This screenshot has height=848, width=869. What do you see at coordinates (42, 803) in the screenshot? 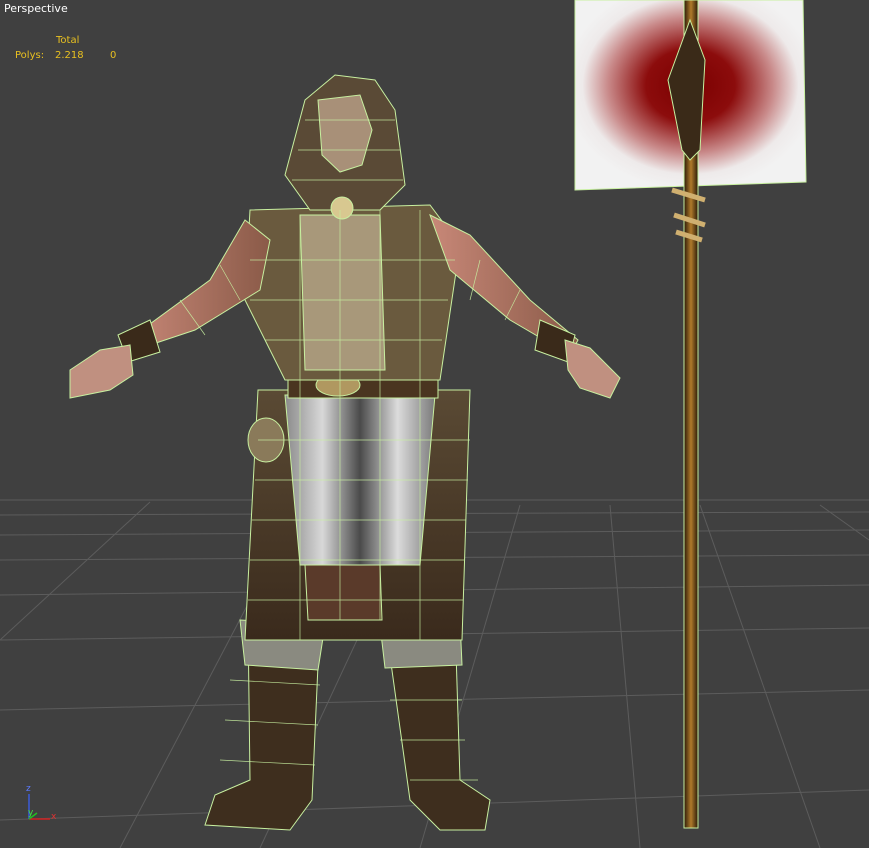
I see `axis-gizmo: z y x` at bounding box center [42, 803].